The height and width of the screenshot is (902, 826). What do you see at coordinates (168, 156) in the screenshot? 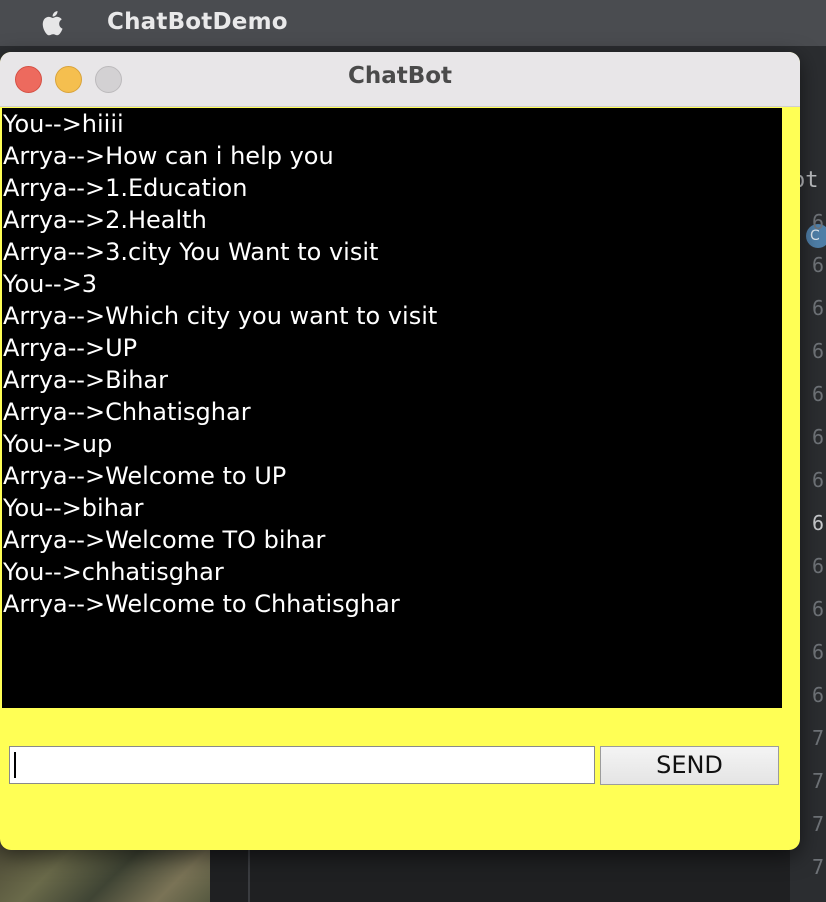
I see `chat-message: Arrya-->How can i help you` at bounding box center [168, 156].